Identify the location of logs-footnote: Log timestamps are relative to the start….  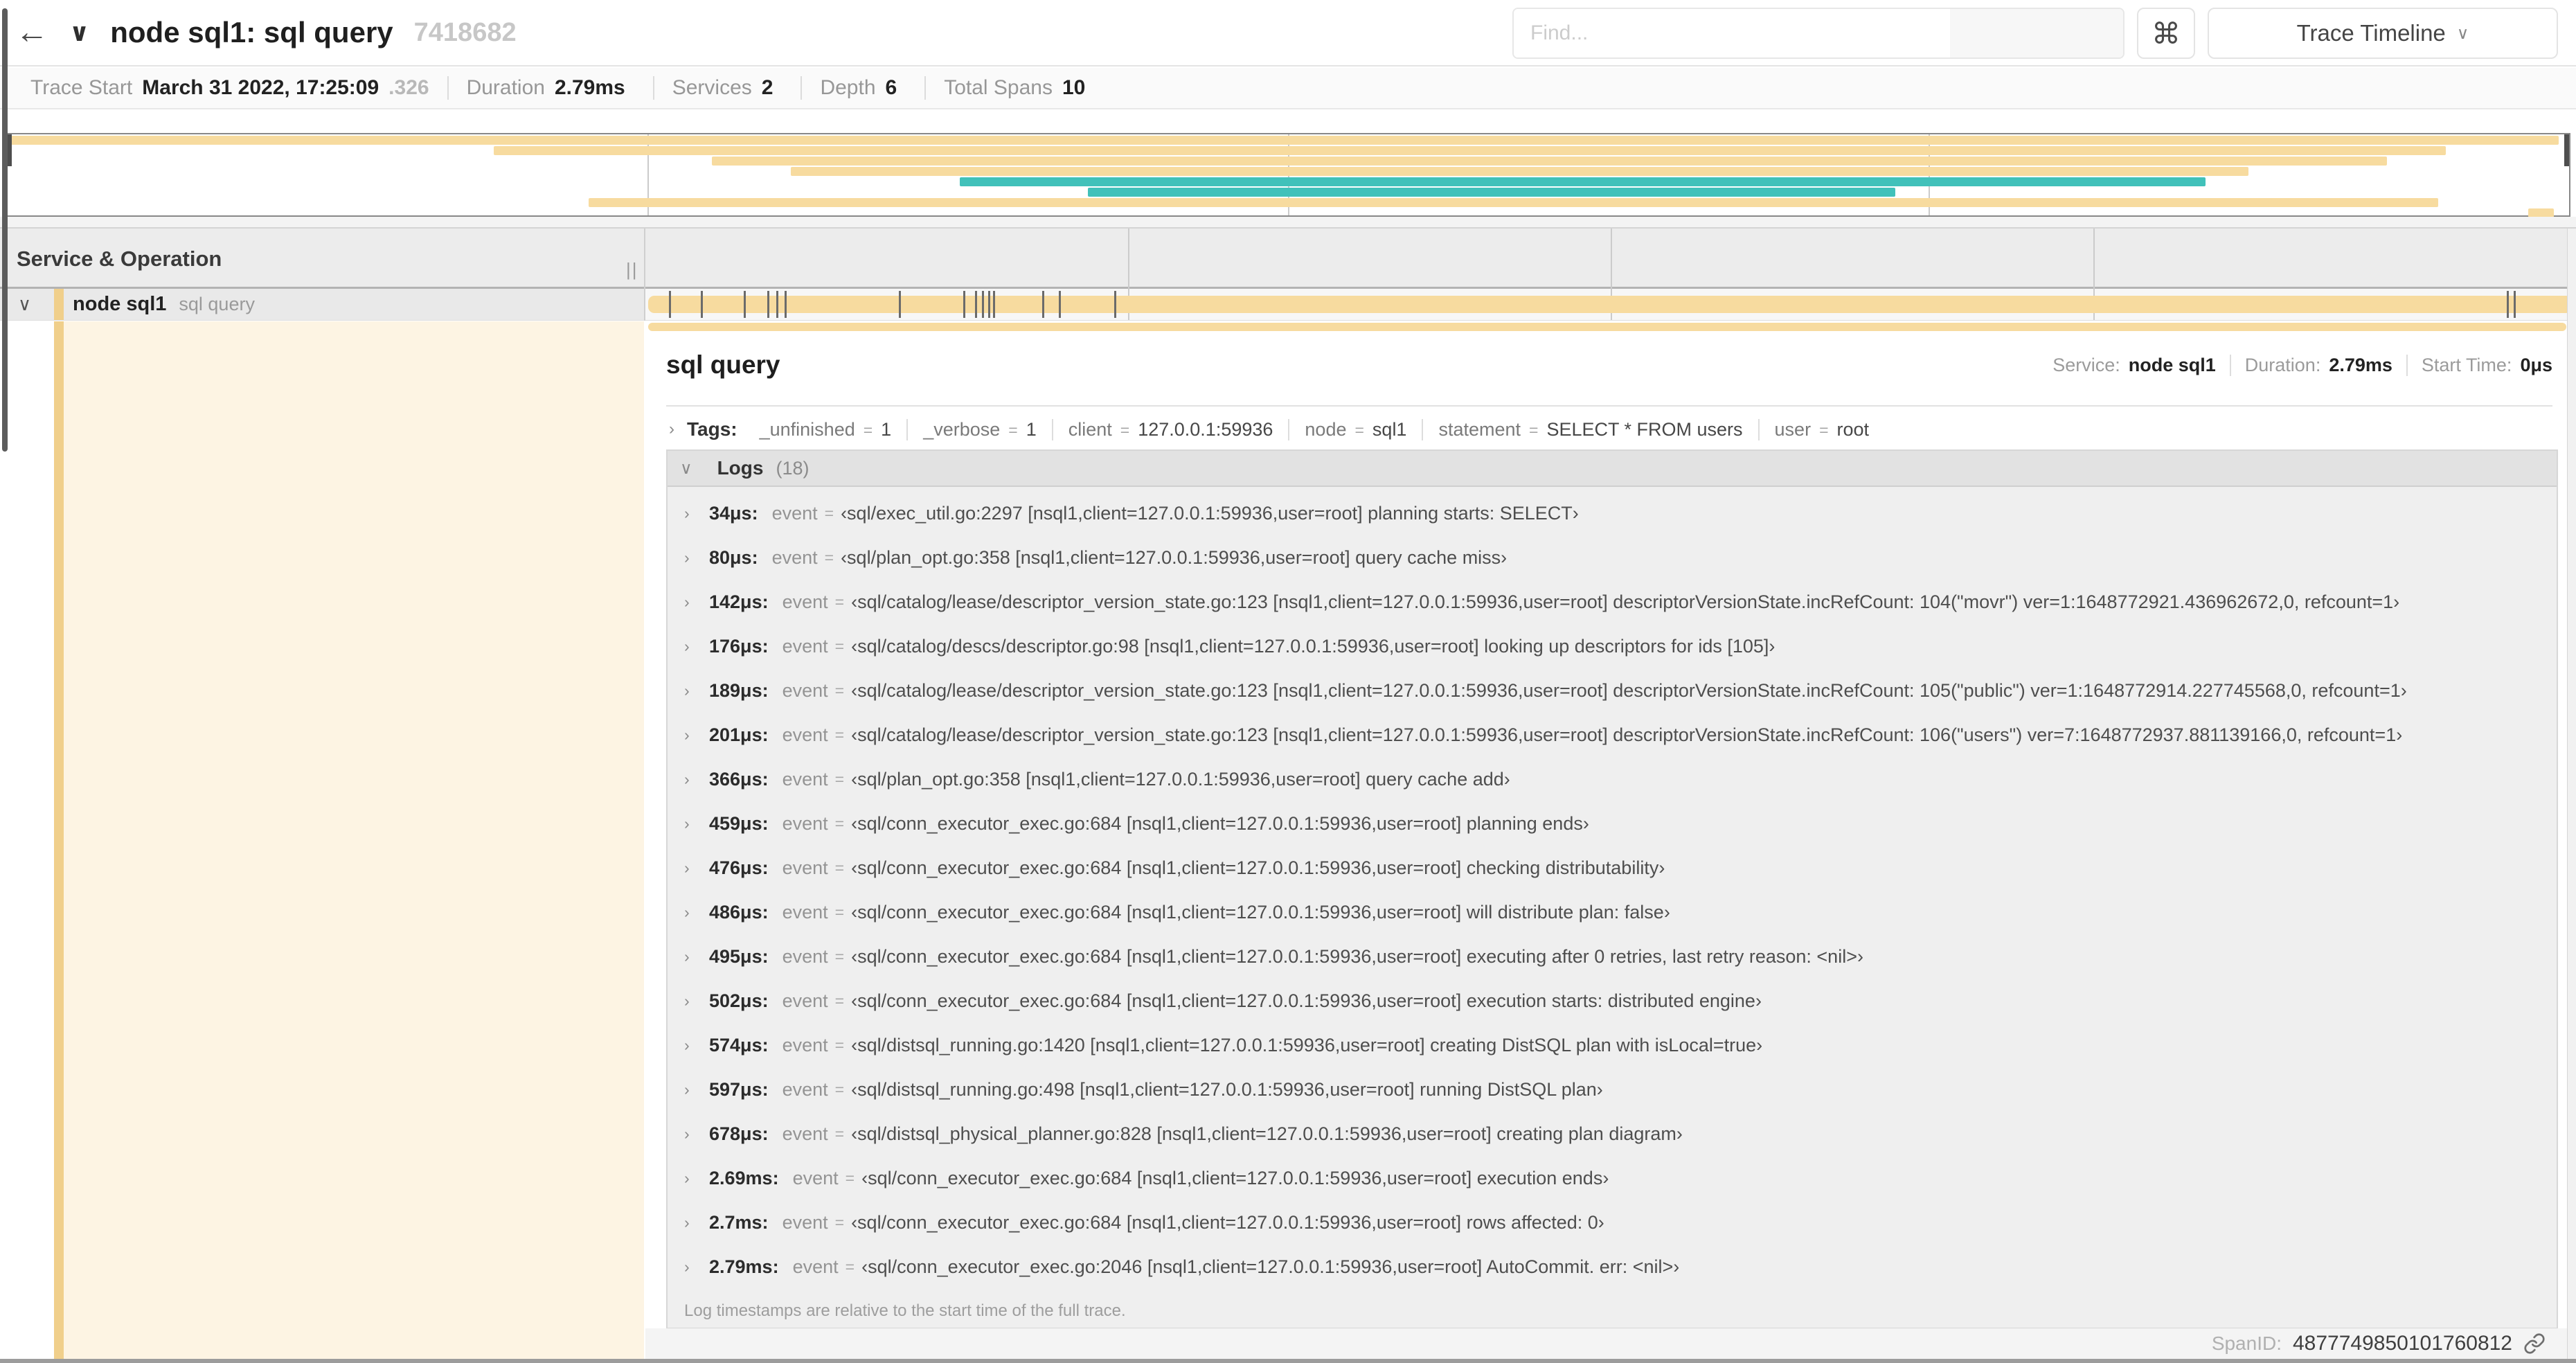
(905, 1310).